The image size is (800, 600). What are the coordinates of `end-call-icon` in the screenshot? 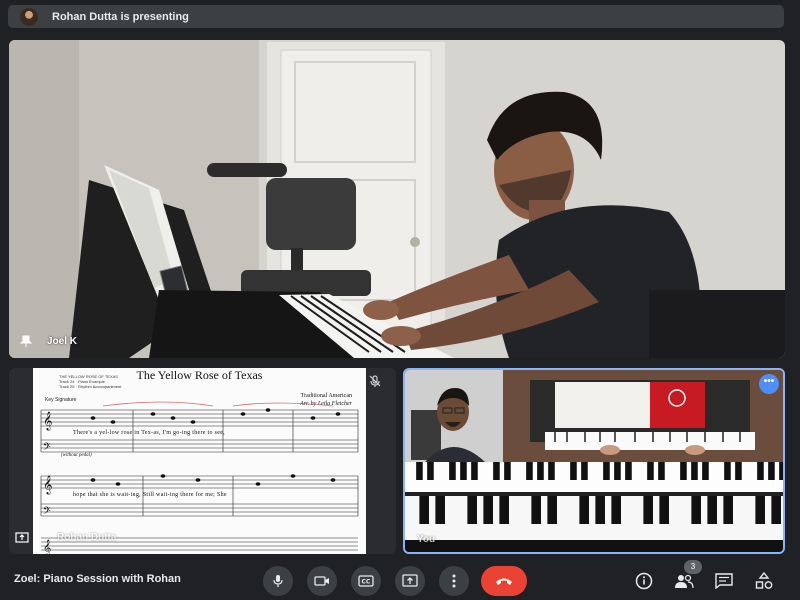 It's located at (504, 581).